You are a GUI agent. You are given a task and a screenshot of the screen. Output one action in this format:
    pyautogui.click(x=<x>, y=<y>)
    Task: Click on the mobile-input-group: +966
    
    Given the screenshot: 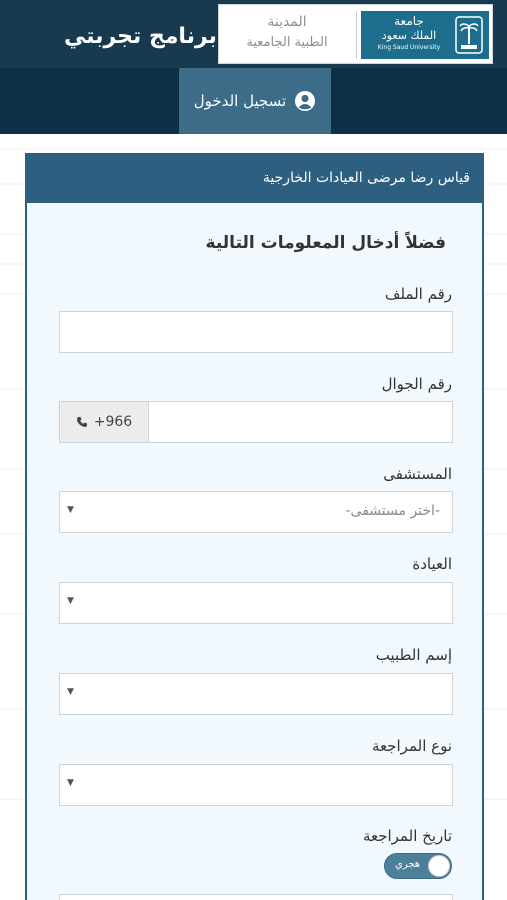 What is the action you would take?
    pyautogui.click(x=256, y=422)
    